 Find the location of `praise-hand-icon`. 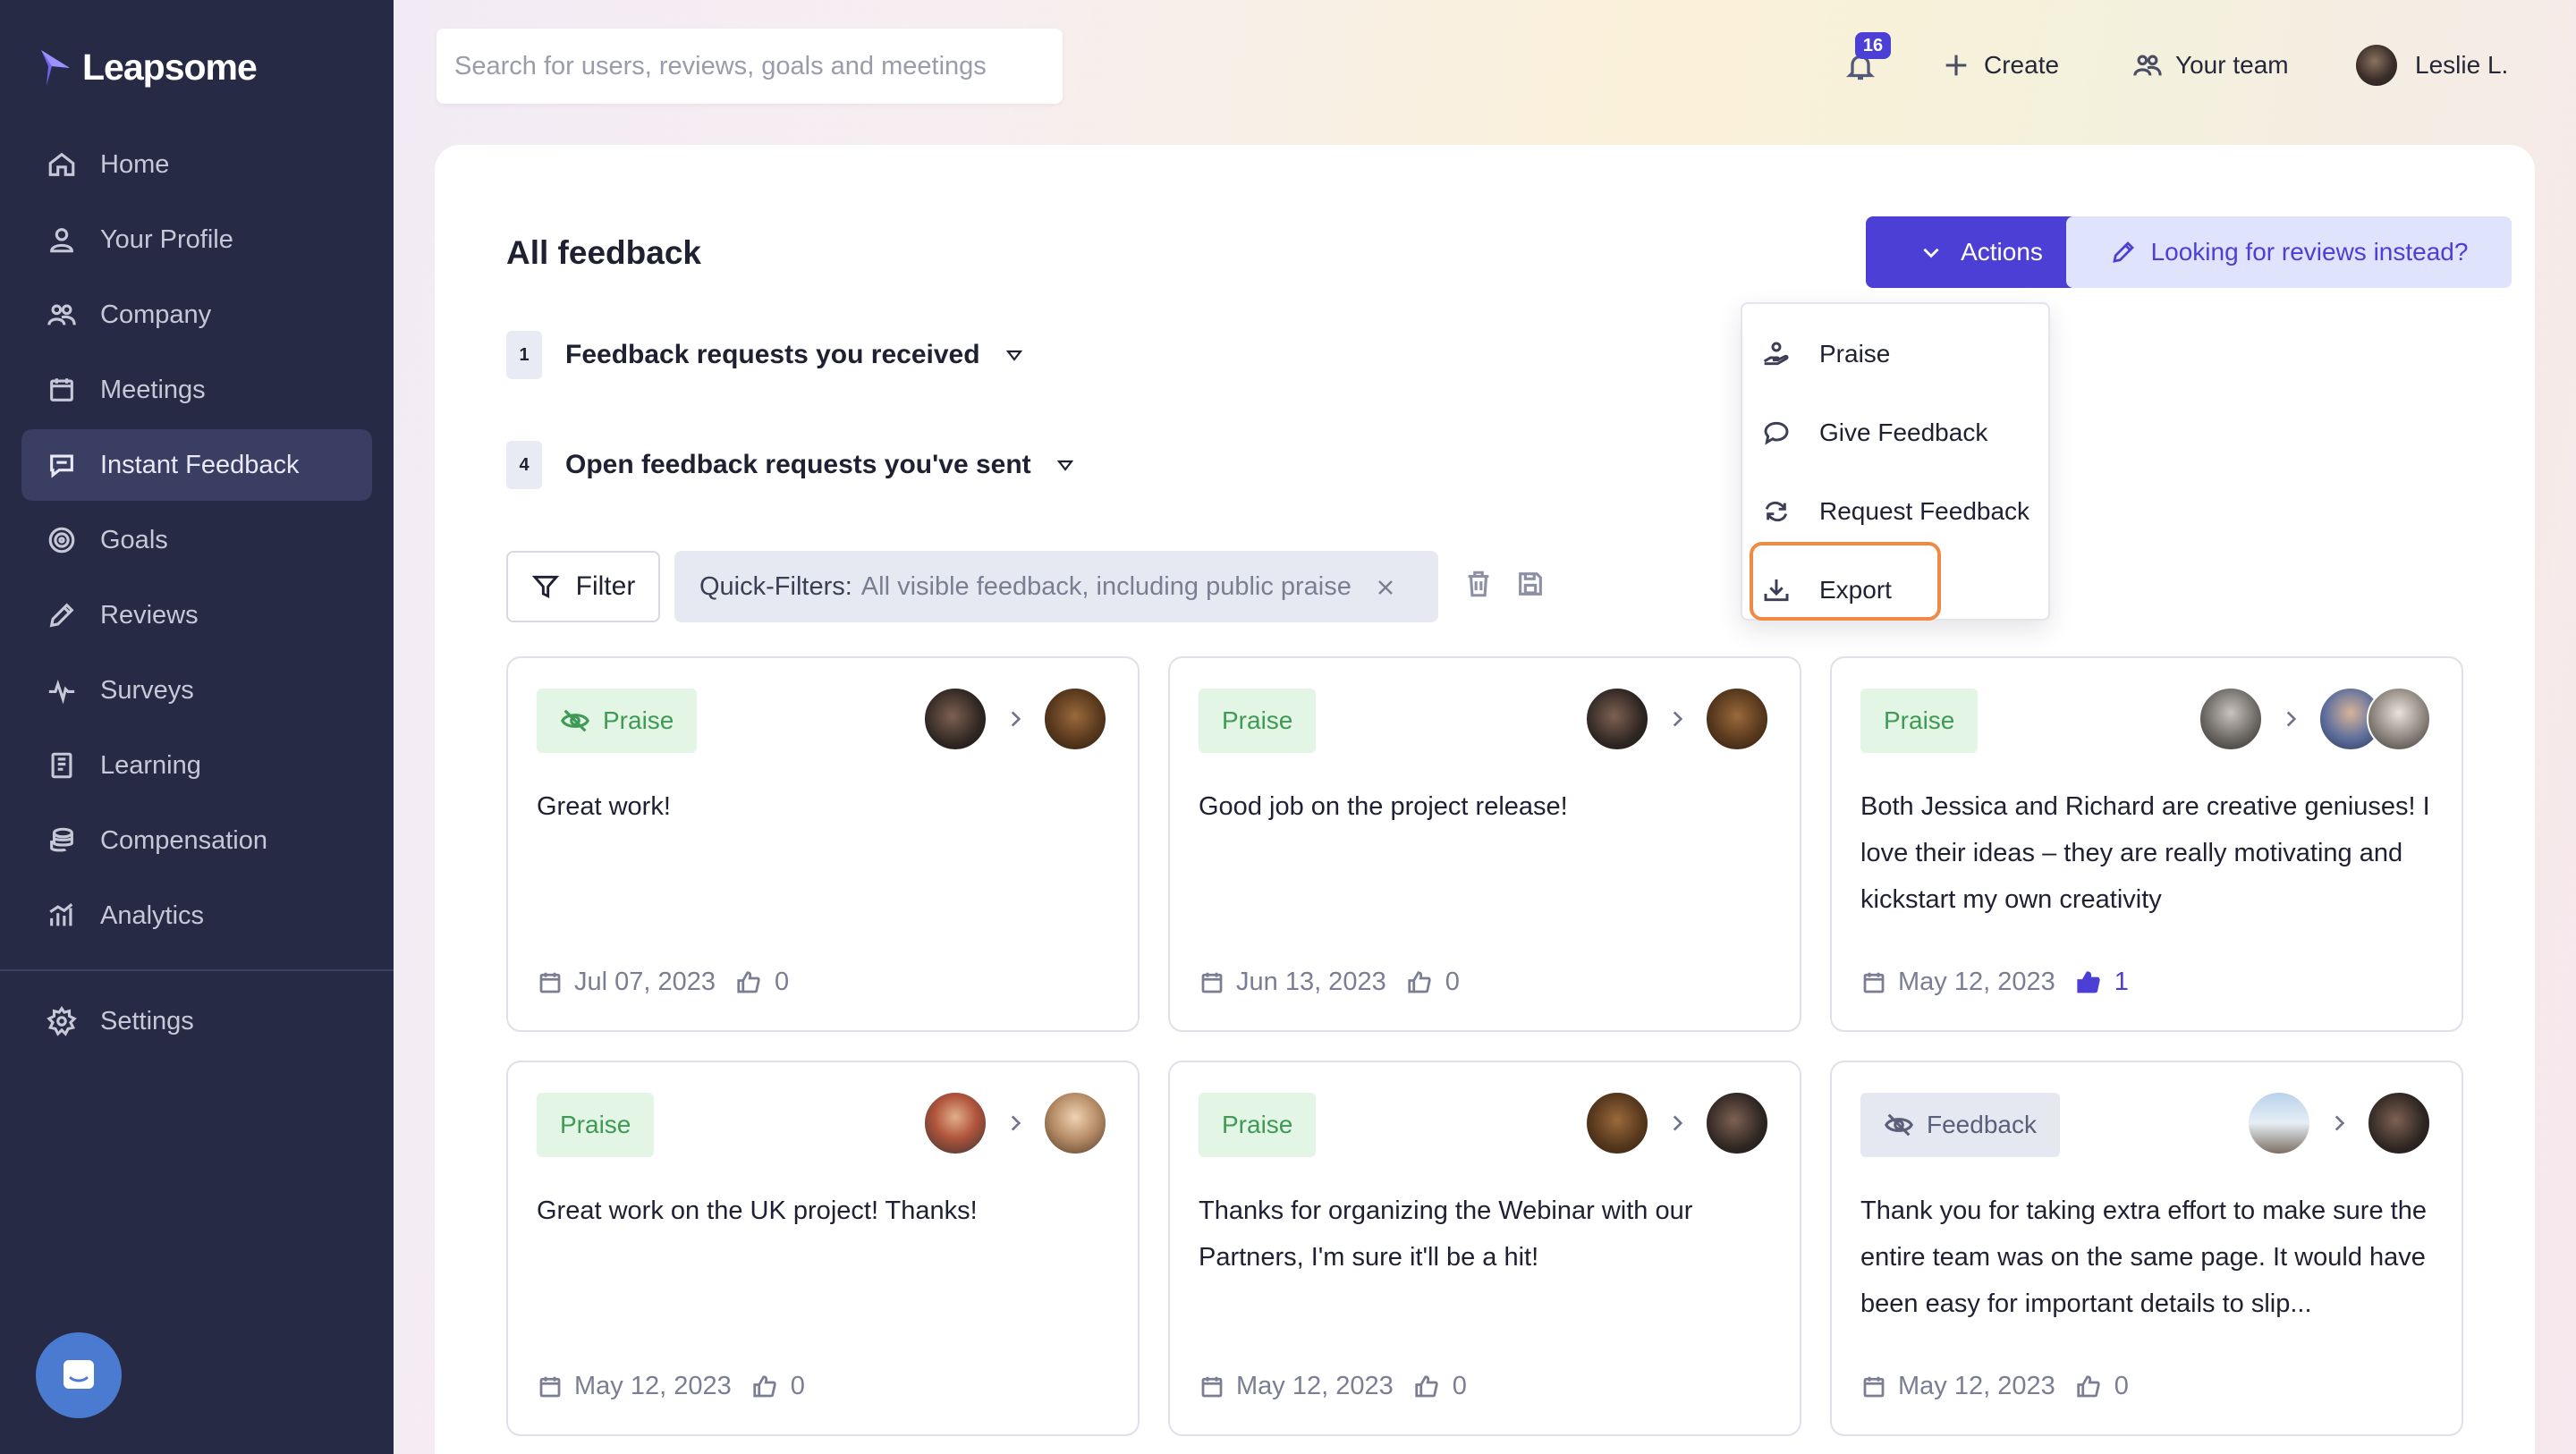

praise-hand-icon is located at coordinates (1776, 354).